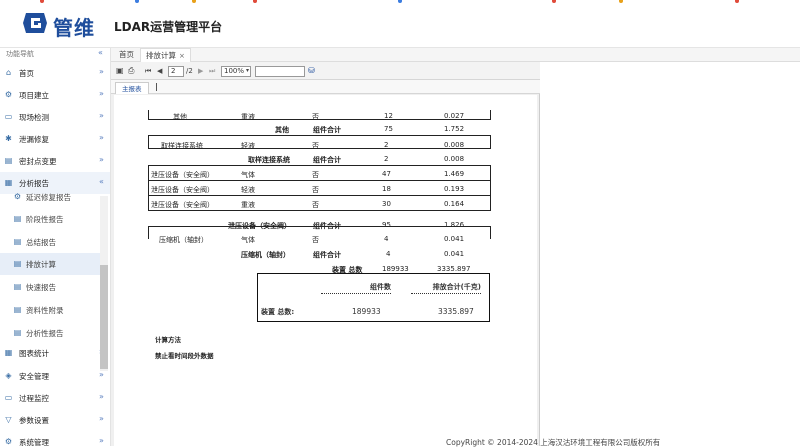  Describe the element at coordinates (41, 264) in the screenshot. I see `sidebar-subitem-label: 排放计算` at that location.